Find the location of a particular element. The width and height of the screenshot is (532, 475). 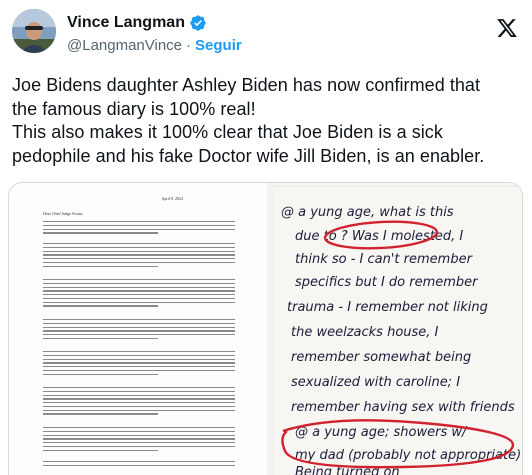

diary-line: think so - I can't remember is located at coordinates (384, 259).